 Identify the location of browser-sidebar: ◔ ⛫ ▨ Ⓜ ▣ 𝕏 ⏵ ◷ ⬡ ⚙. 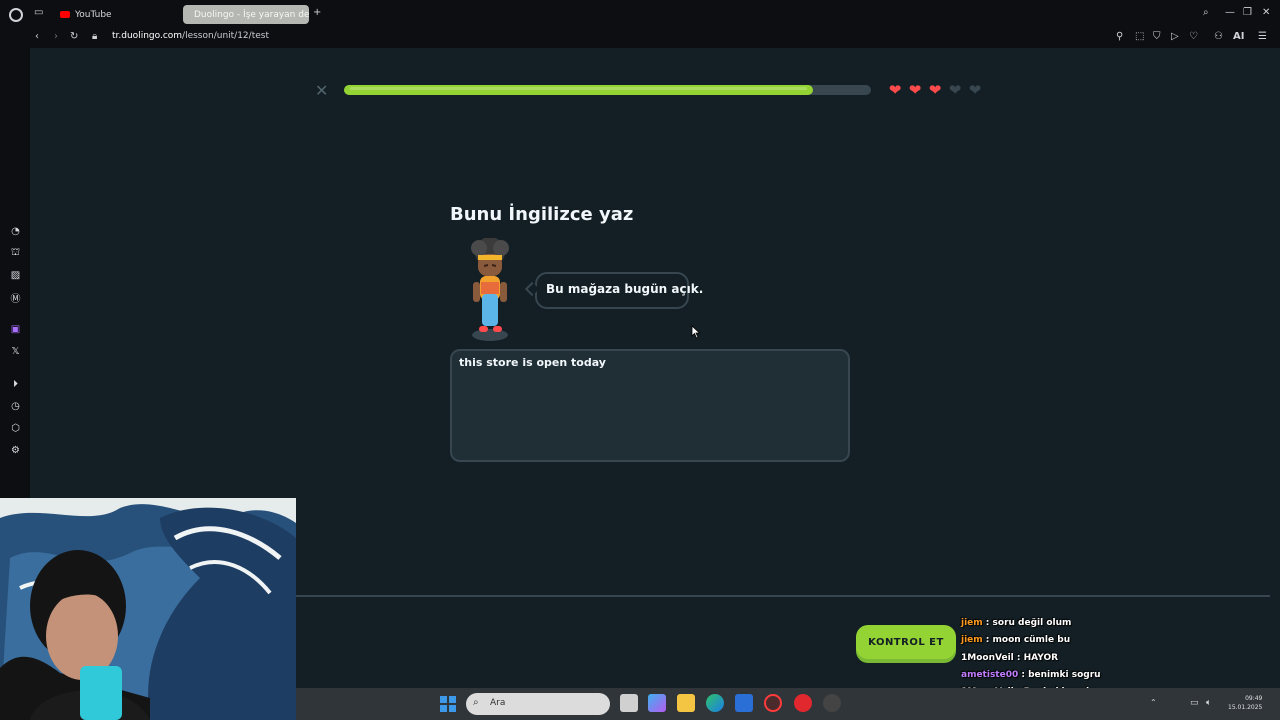
(15, 273).